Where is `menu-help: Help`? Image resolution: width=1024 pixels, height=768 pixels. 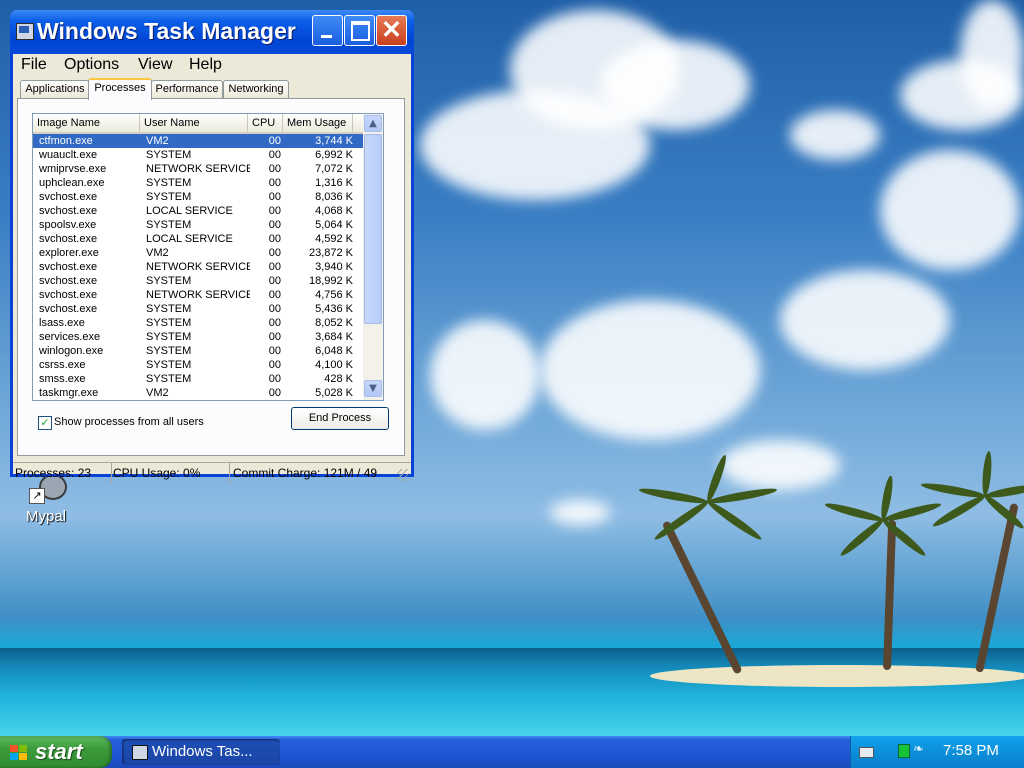
menu-help: Help is located at coordinates (205, 65).